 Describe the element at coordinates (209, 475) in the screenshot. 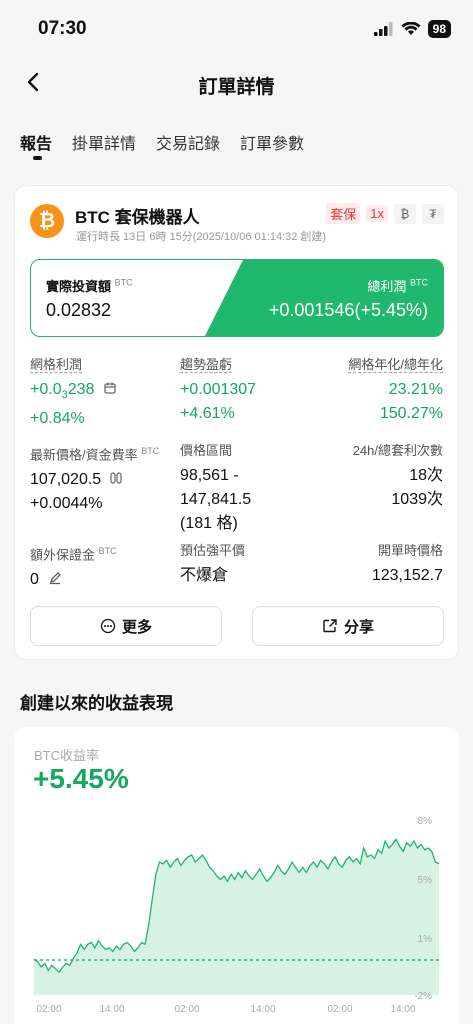

I see `price-range-low: 98,561 -` at that location.